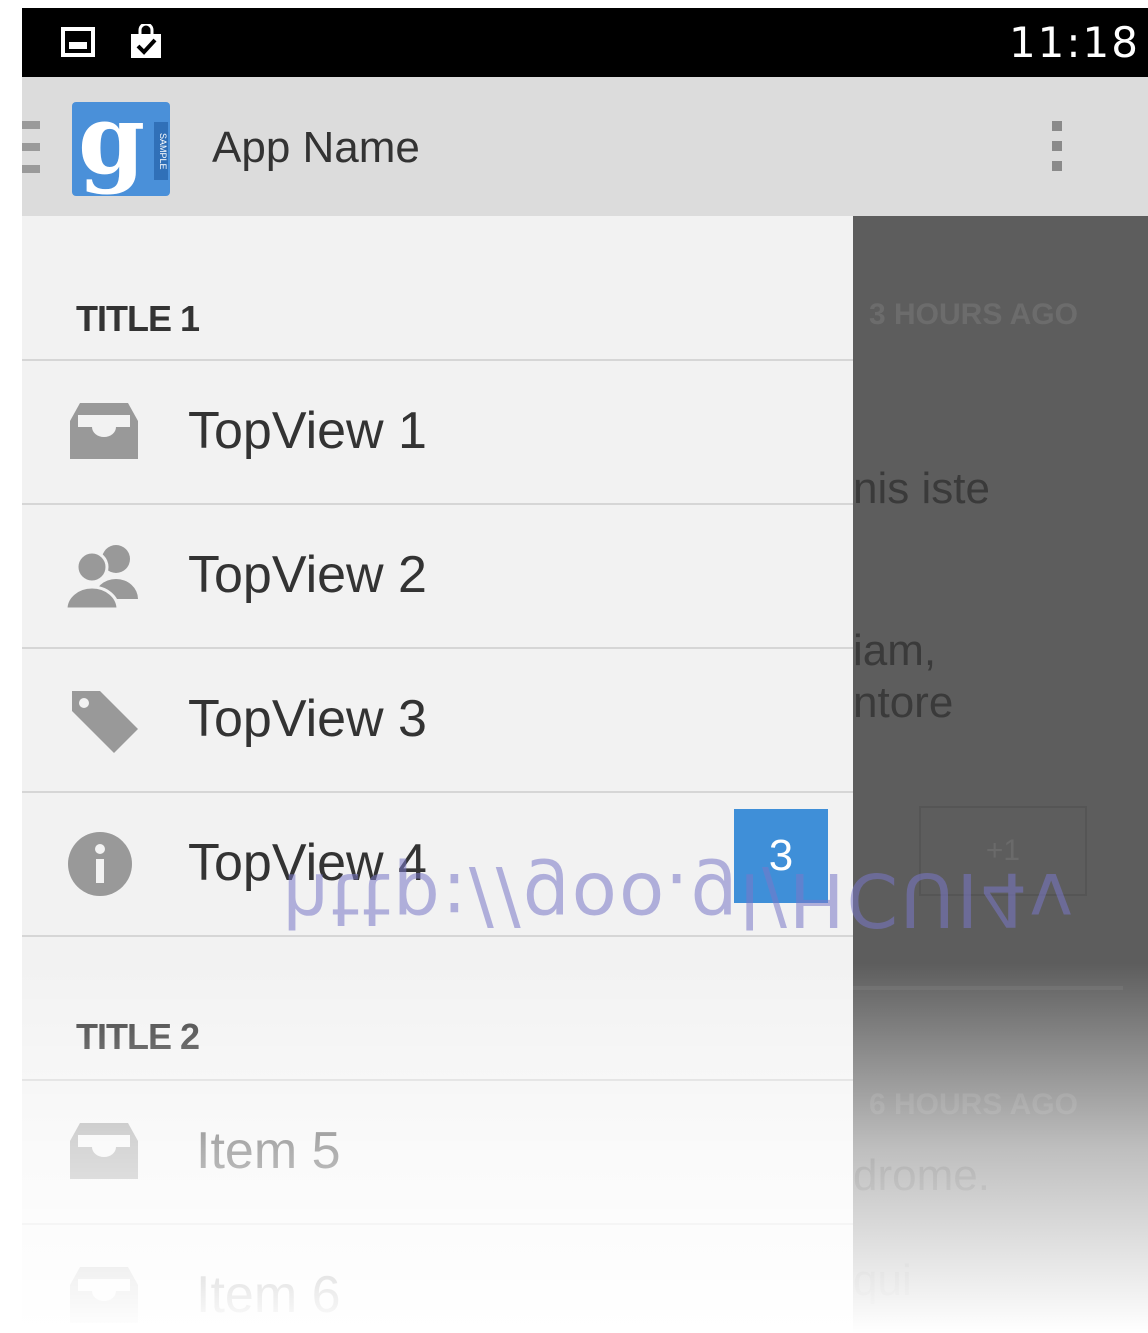 This screenshot has width=1148, height=1333. Describe the element at coordinates (679, 899) in the screenshot. I see `watermark-url: http://goo.gl/HCUI4v` at that location.